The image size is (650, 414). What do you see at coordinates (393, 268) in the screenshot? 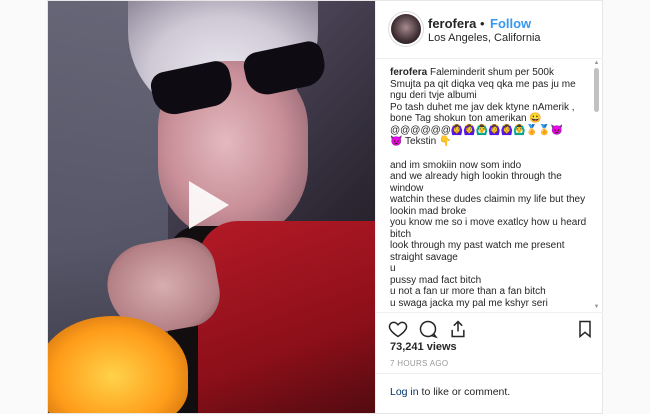
I see `lyrics-line: u` at bounding box center [393, 268].